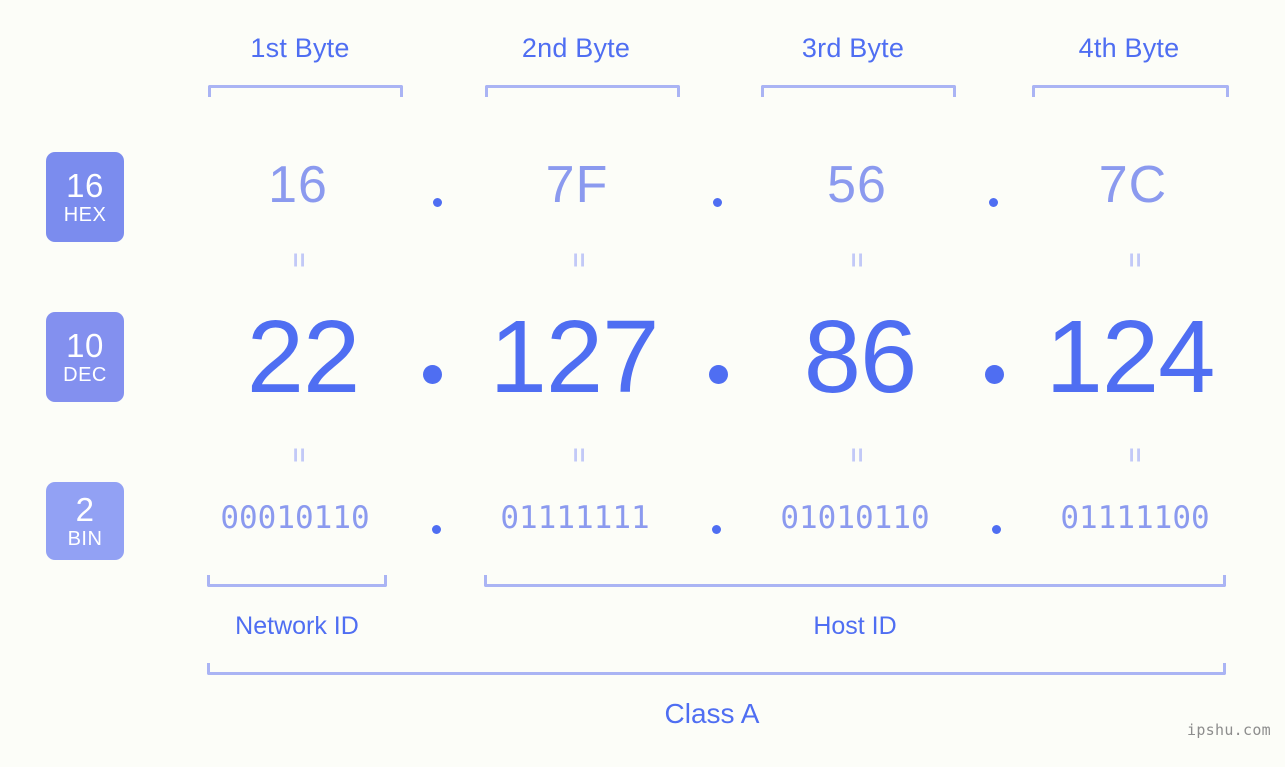 The width and height of the screenshot is (1285, 767). What do you see at coordinates (1130, 91) in the screenshot?
I see `byte-4-bracket` at bounding box center [1130, 91].